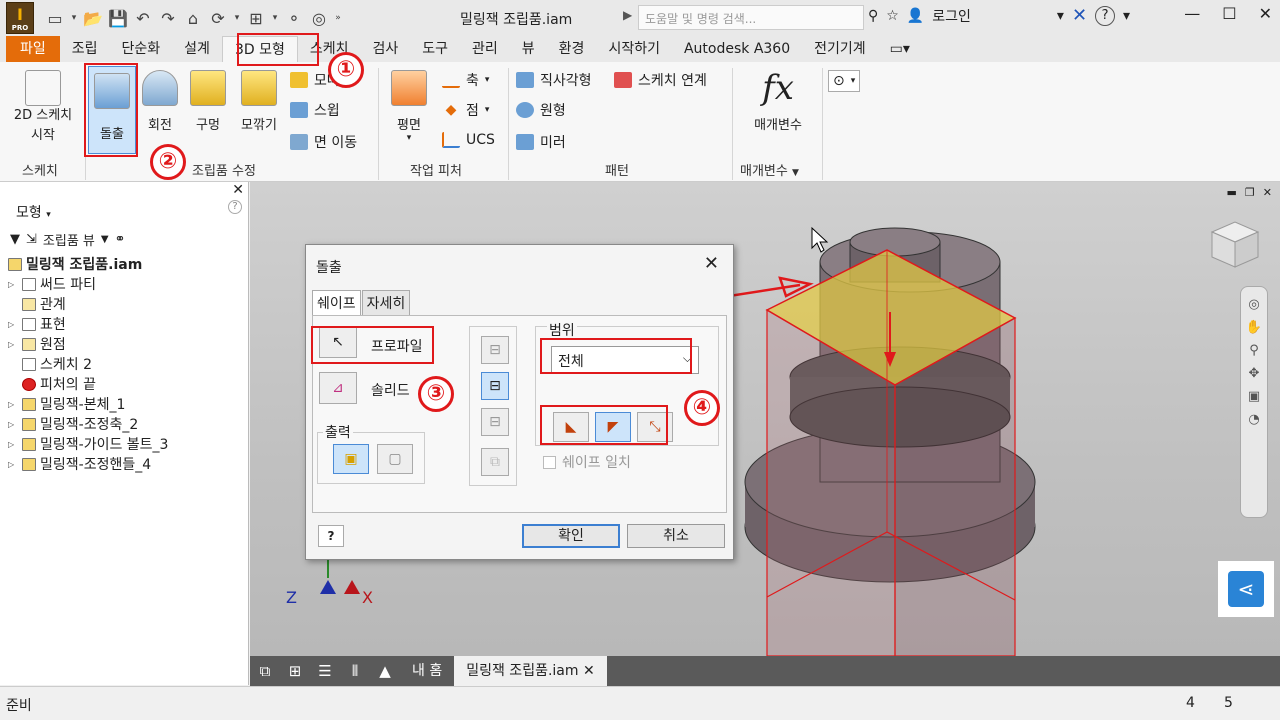  What do you see at coordinates (168, 18) in the screenshot?
I see `redo-icon: ↷` at bounding box center [168, 18].